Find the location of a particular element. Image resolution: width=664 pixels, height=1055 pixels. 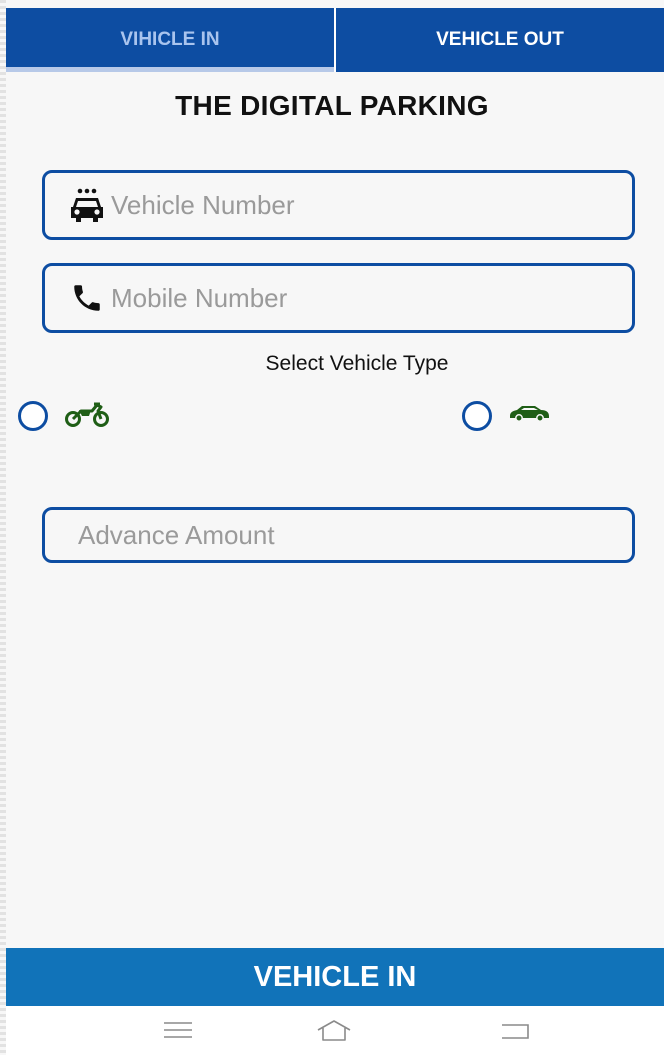

tab-vehicle-in: VIHICLE IN is located at coordinates (171, 40).